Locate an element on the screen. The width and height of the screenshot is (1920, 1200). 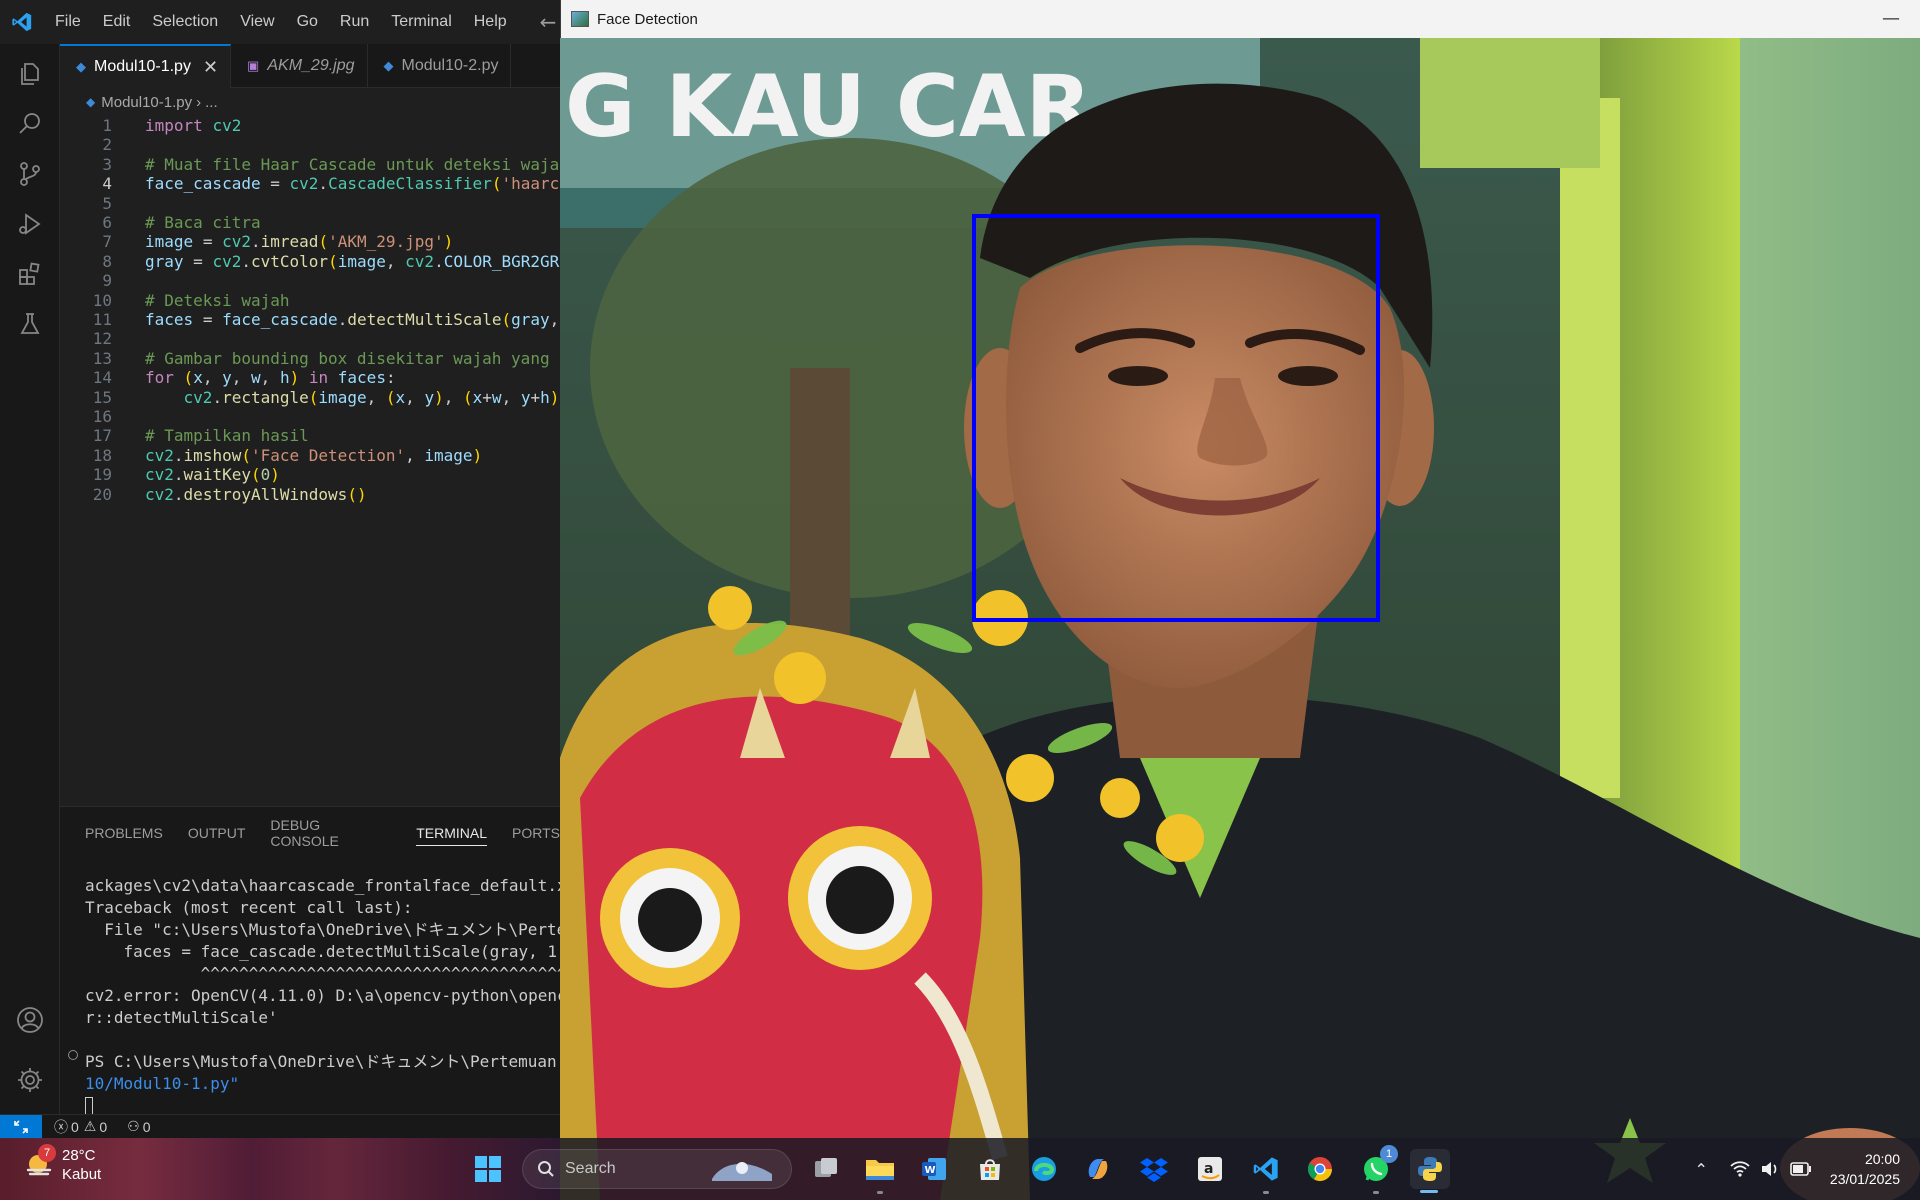
weather-widget: 7 28°C Kabut is located at coordinates (62, 1164).